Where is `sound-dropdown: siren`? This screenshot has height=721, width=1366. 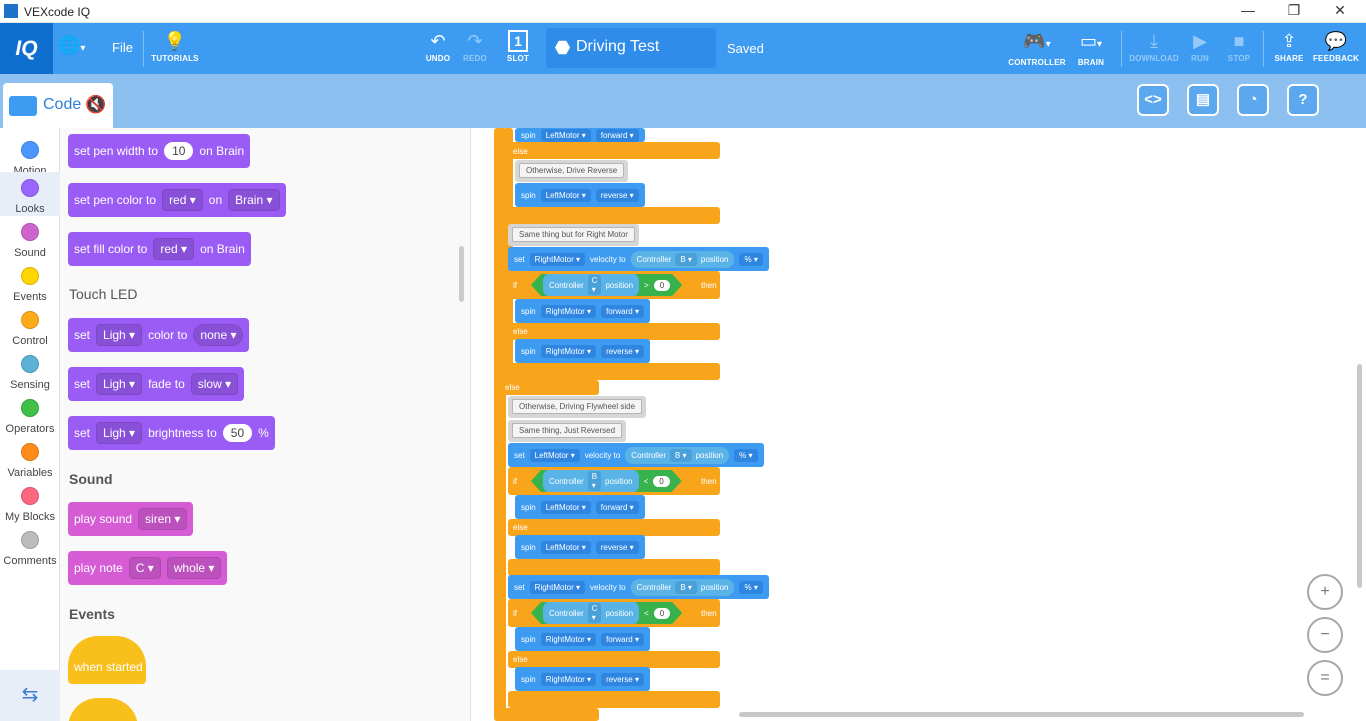 sound-dropdown: siren is located at coordinates (163, 519).